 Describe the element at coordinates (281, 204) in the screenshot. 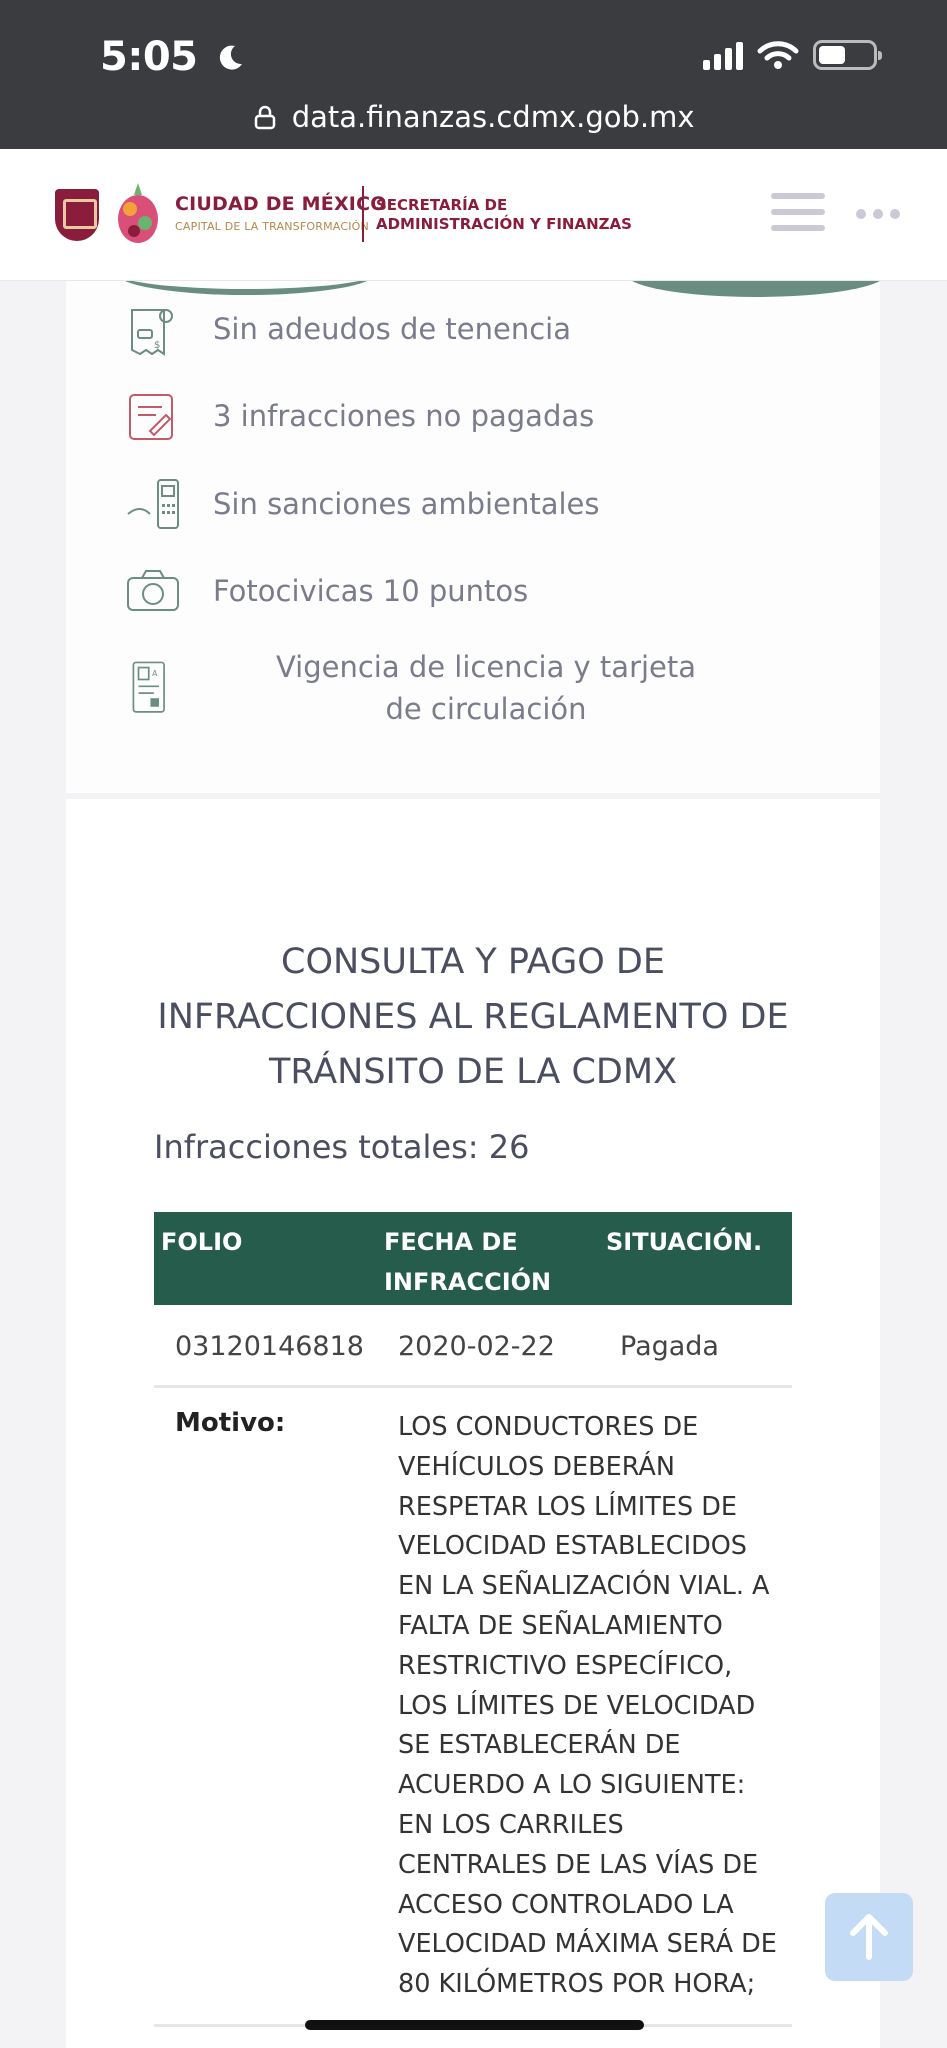

I see `logo-title: CIUDAD DE MÉXICO` at that location.